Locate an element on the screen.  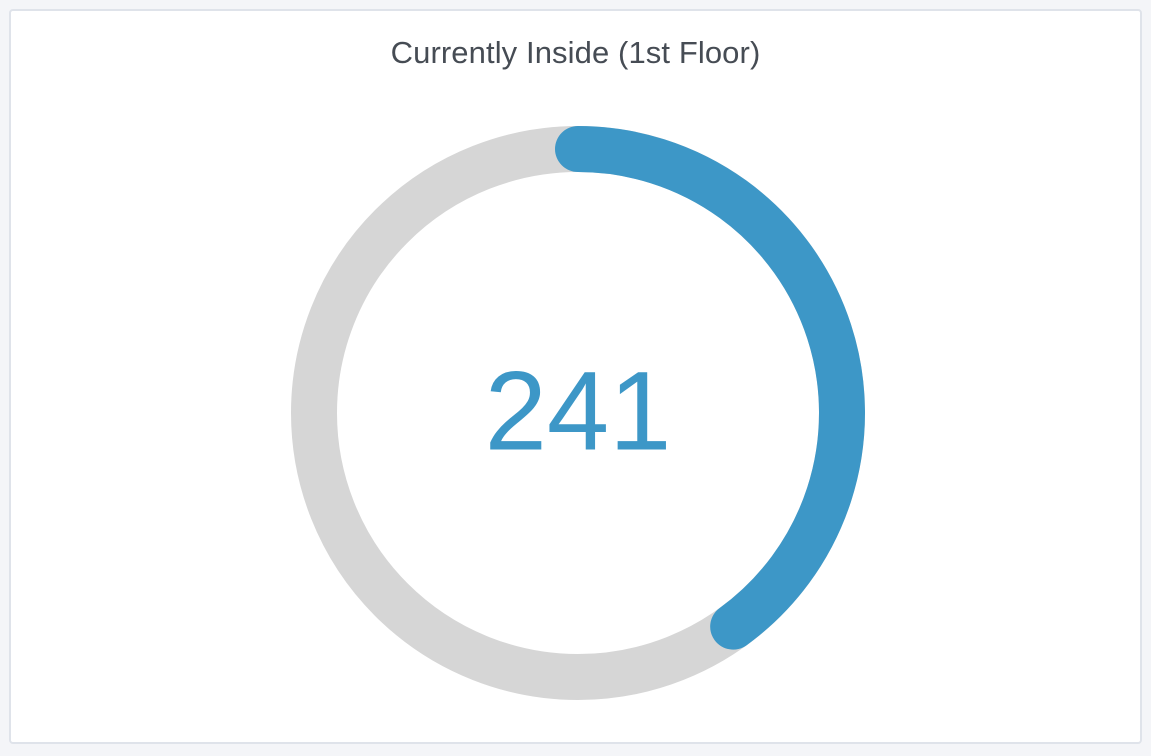
gauge-value: 241 is located at coordinates (578, 411).